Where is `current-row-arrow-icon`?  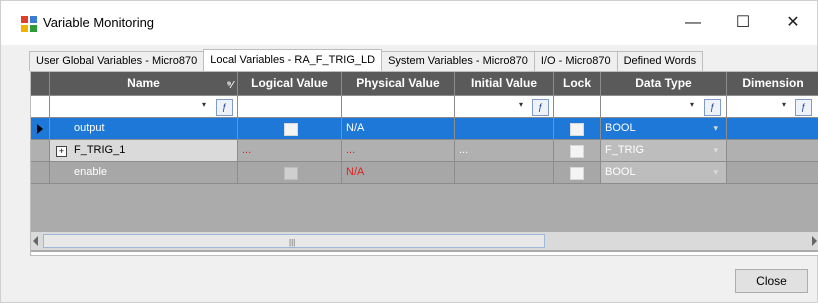 current-row-arrow-icon is located at coordinates (40, 129).